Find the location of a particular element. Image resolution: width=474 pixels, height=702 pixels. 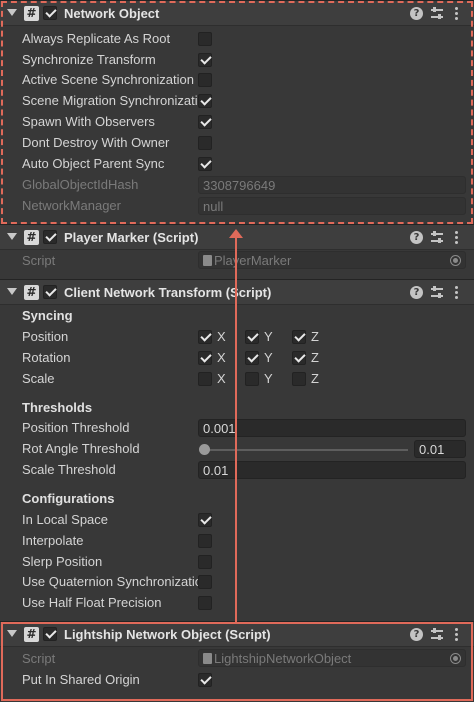

slerp-position-checkbox is located at coordinates (205, 562).